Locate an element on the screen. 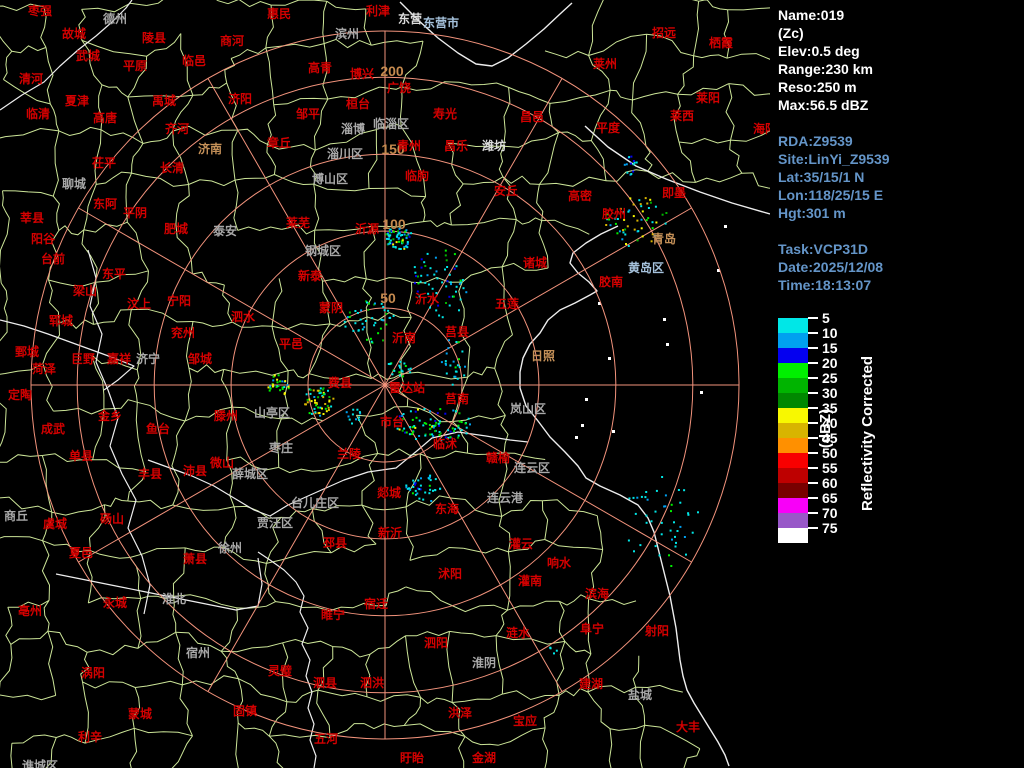 The width and height of the screenshot is (1024, 768). province-border is located at coordinates (159, 584).